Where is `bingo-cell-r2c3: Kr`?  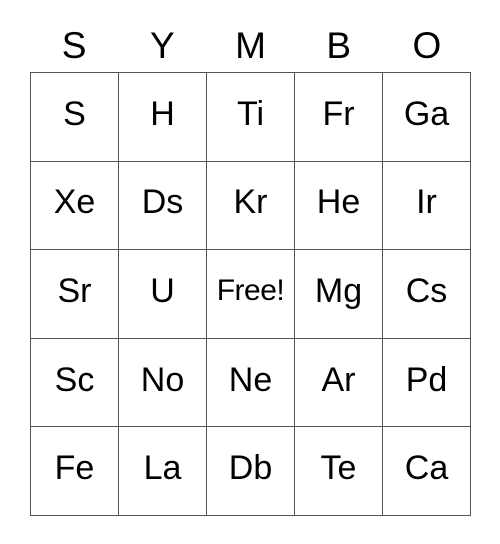
bingo-cell-r2c3: Kr is located at coordinates (251, 206).